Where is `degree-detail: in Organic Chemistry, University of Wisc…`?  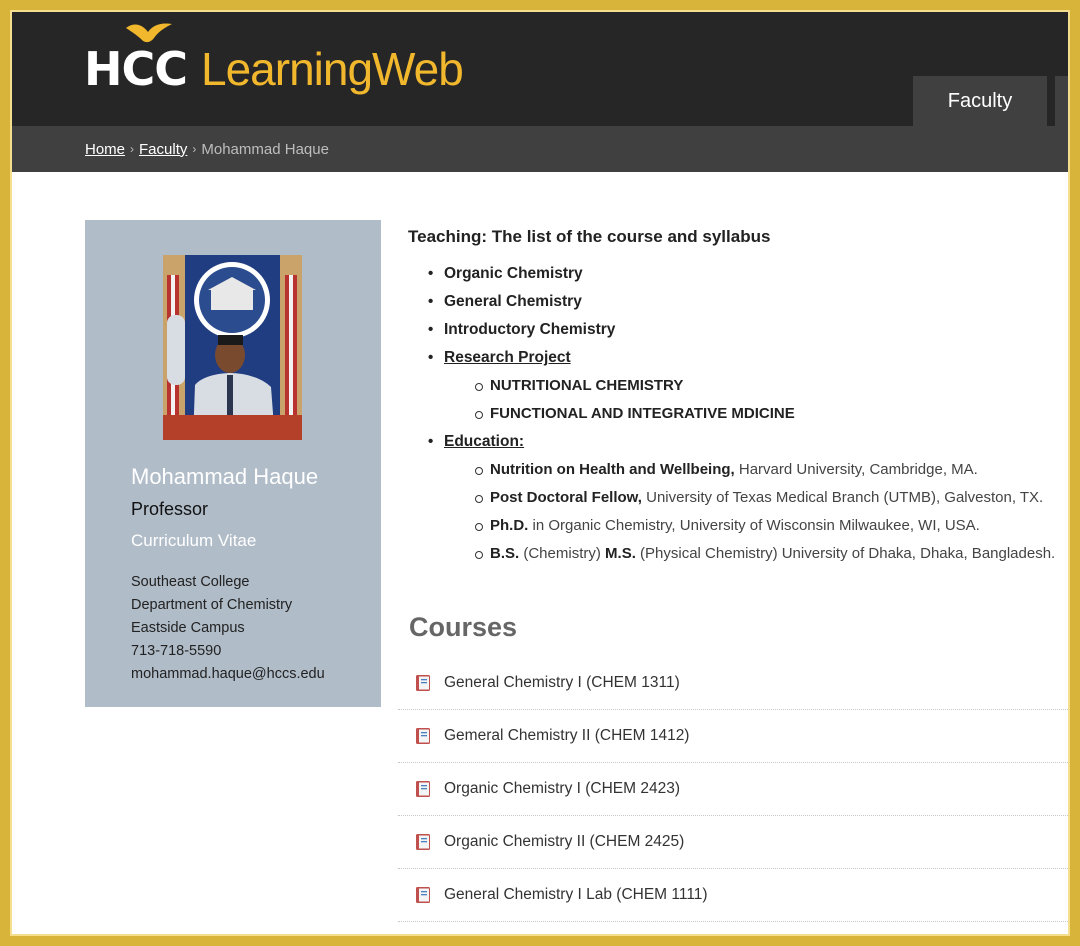
degree-detail: in Organic Chemistry, University of Wisc… is located at coordinates (754, 525).